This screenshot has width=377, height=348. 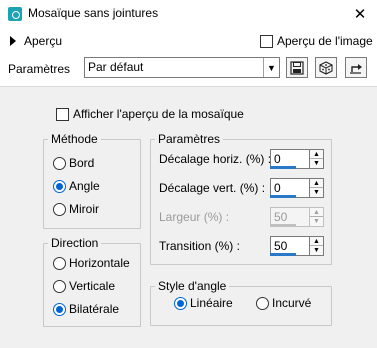 What do you see at coordinates (297, 246) in the screenshot?
I see `transition-spinner: 50 ▲ ▼` at bounding box center [297, 246].